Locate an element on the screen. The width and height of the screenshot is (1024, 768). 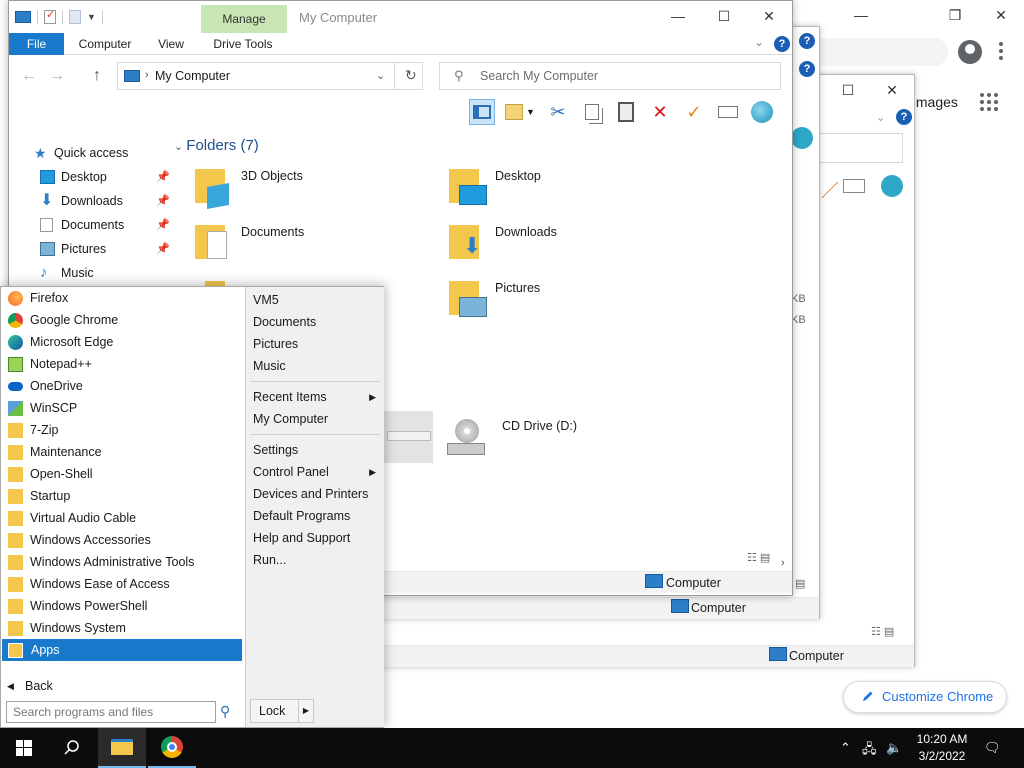
nav-item-pictures: Pictures 📌 is located at coordinates (91, 249).